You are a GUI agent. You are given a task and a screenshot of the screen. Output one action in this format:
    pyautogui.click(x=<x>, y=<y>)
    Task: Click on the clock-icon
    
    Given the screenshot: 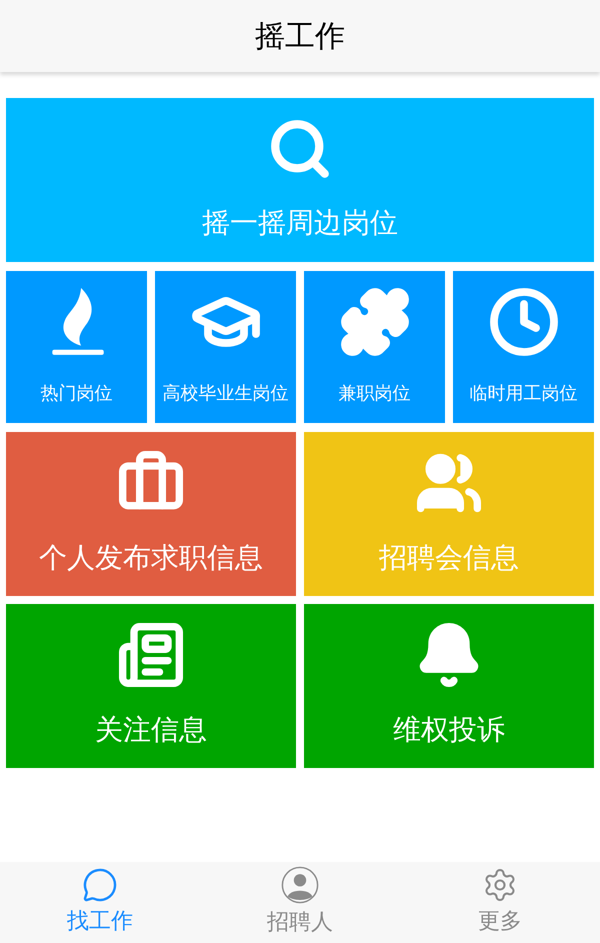 What is the action you would take?
    pyautogui.click(x=524, y=322)
    